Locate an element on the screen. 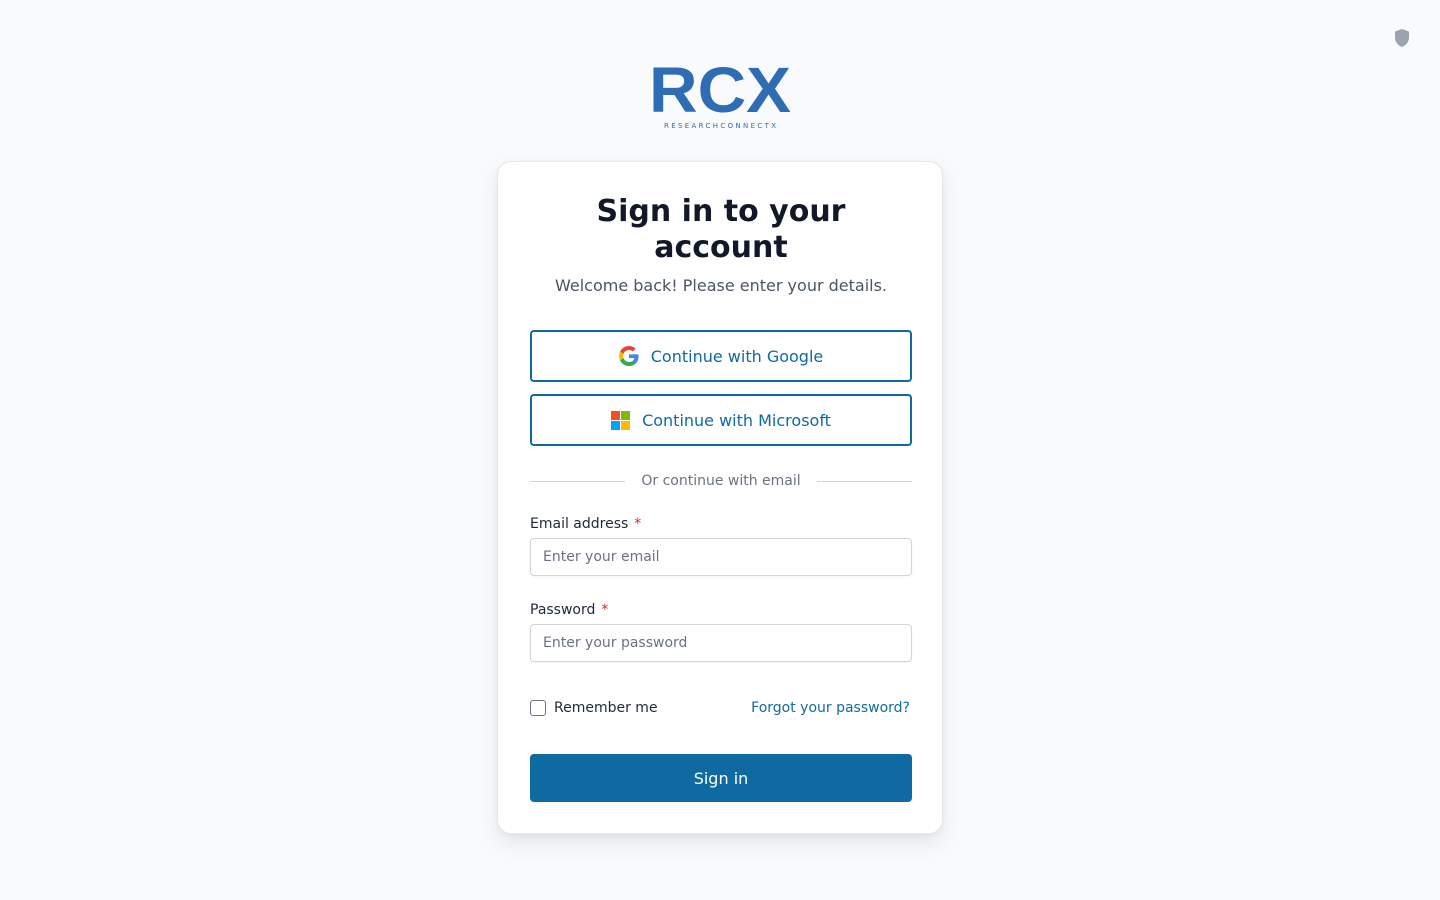 This screenshot has height=900, width=1440. shield-icon is located at coordinates (1402, 38).